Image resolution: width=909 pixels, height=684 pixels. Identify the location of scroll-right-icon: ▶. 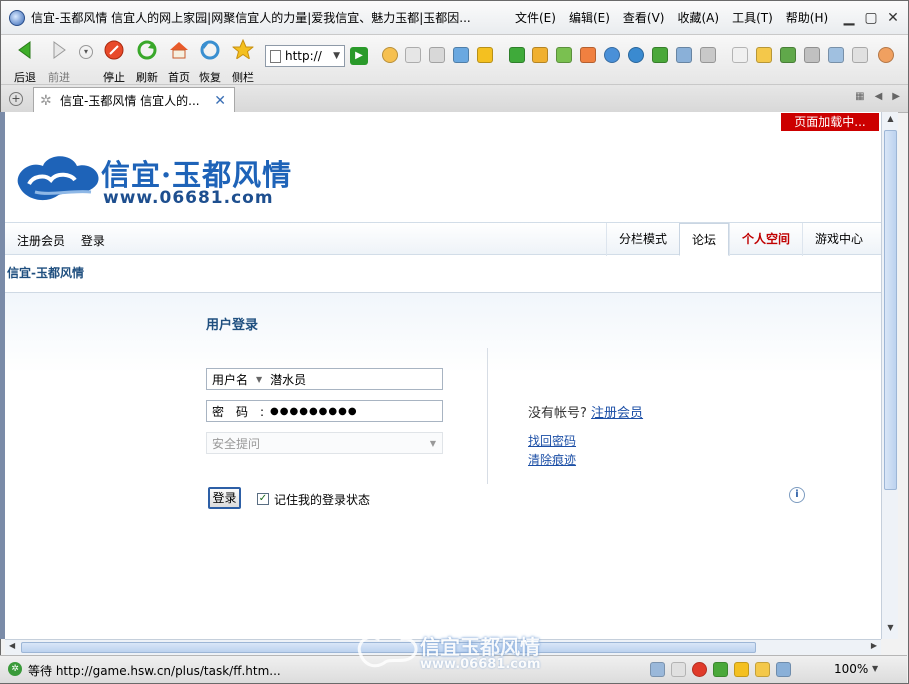
(874, 645).